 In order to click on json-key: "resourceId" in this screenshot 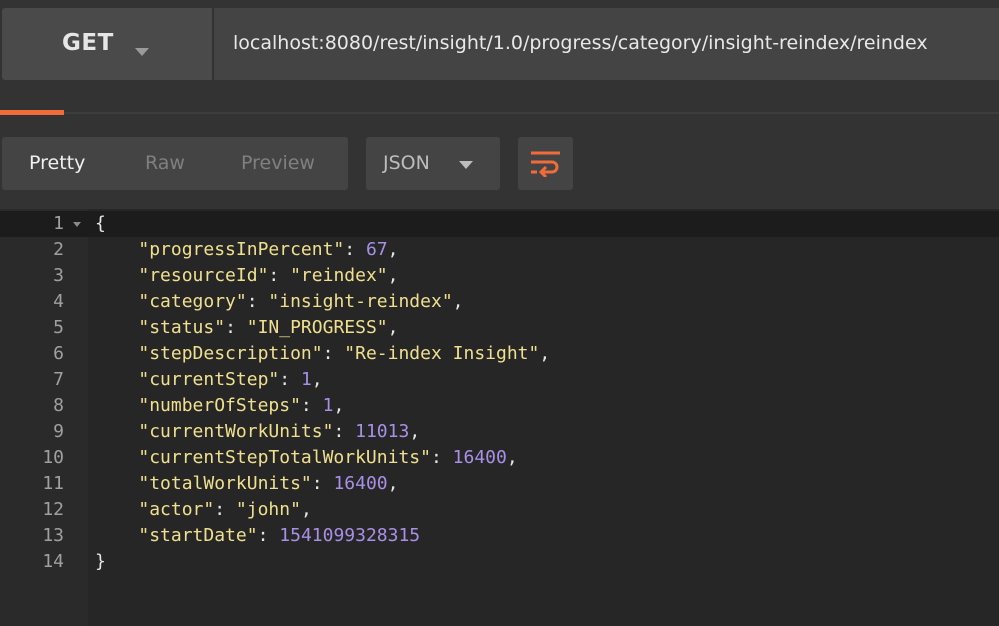, I will do `click(203, 275)`.